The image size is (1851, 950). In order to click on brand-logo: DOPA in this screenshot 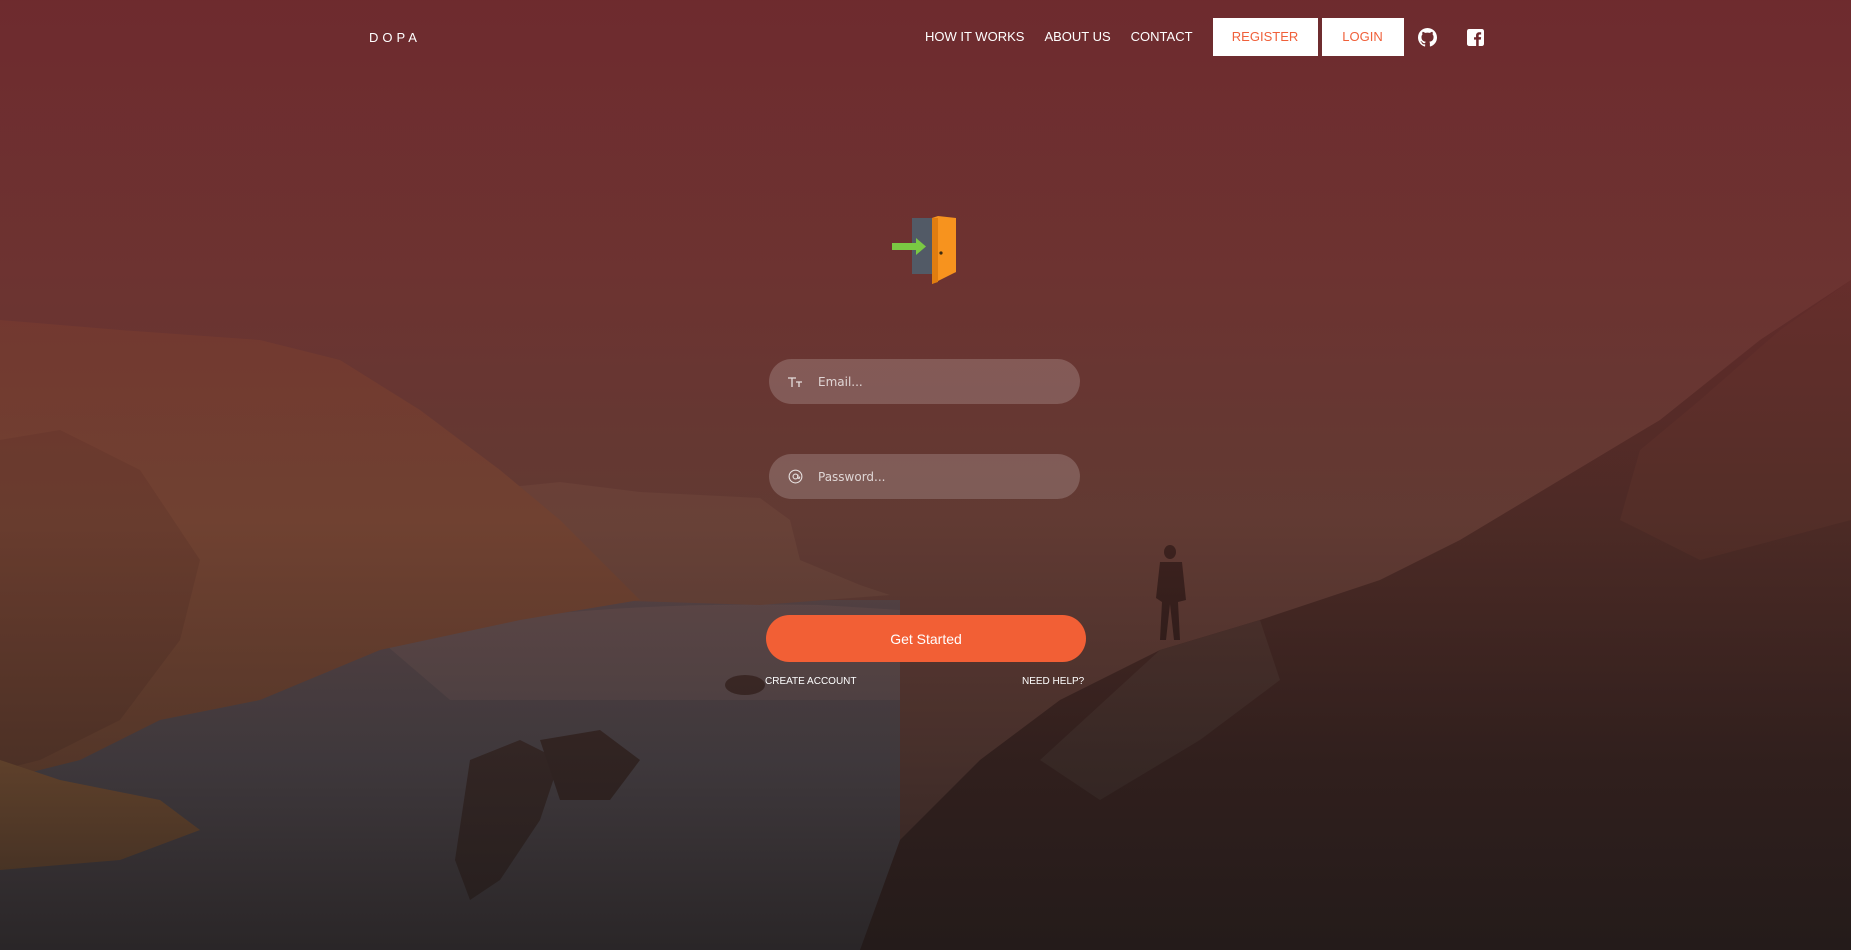, I will do `click(395, 37)`.